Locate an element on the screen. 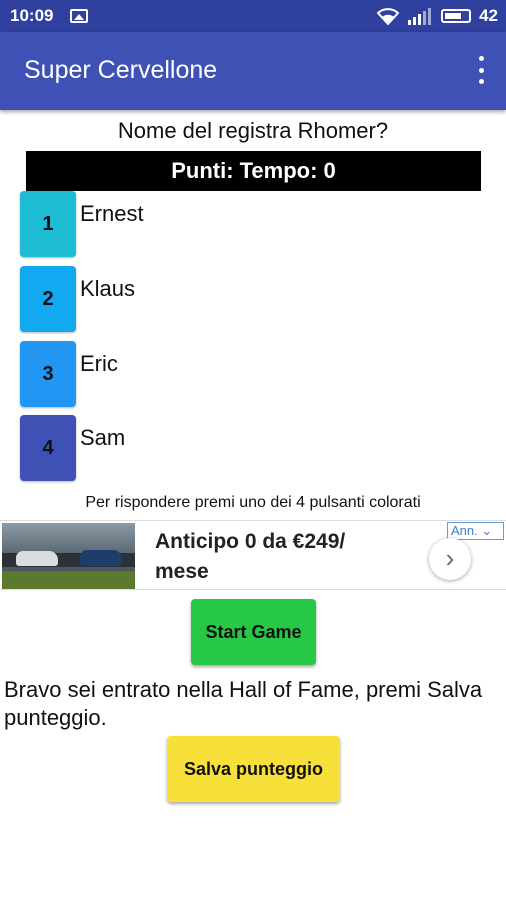 The image size is (506, 900). answer-text-4: Sam is located at coordinates (103, 437).